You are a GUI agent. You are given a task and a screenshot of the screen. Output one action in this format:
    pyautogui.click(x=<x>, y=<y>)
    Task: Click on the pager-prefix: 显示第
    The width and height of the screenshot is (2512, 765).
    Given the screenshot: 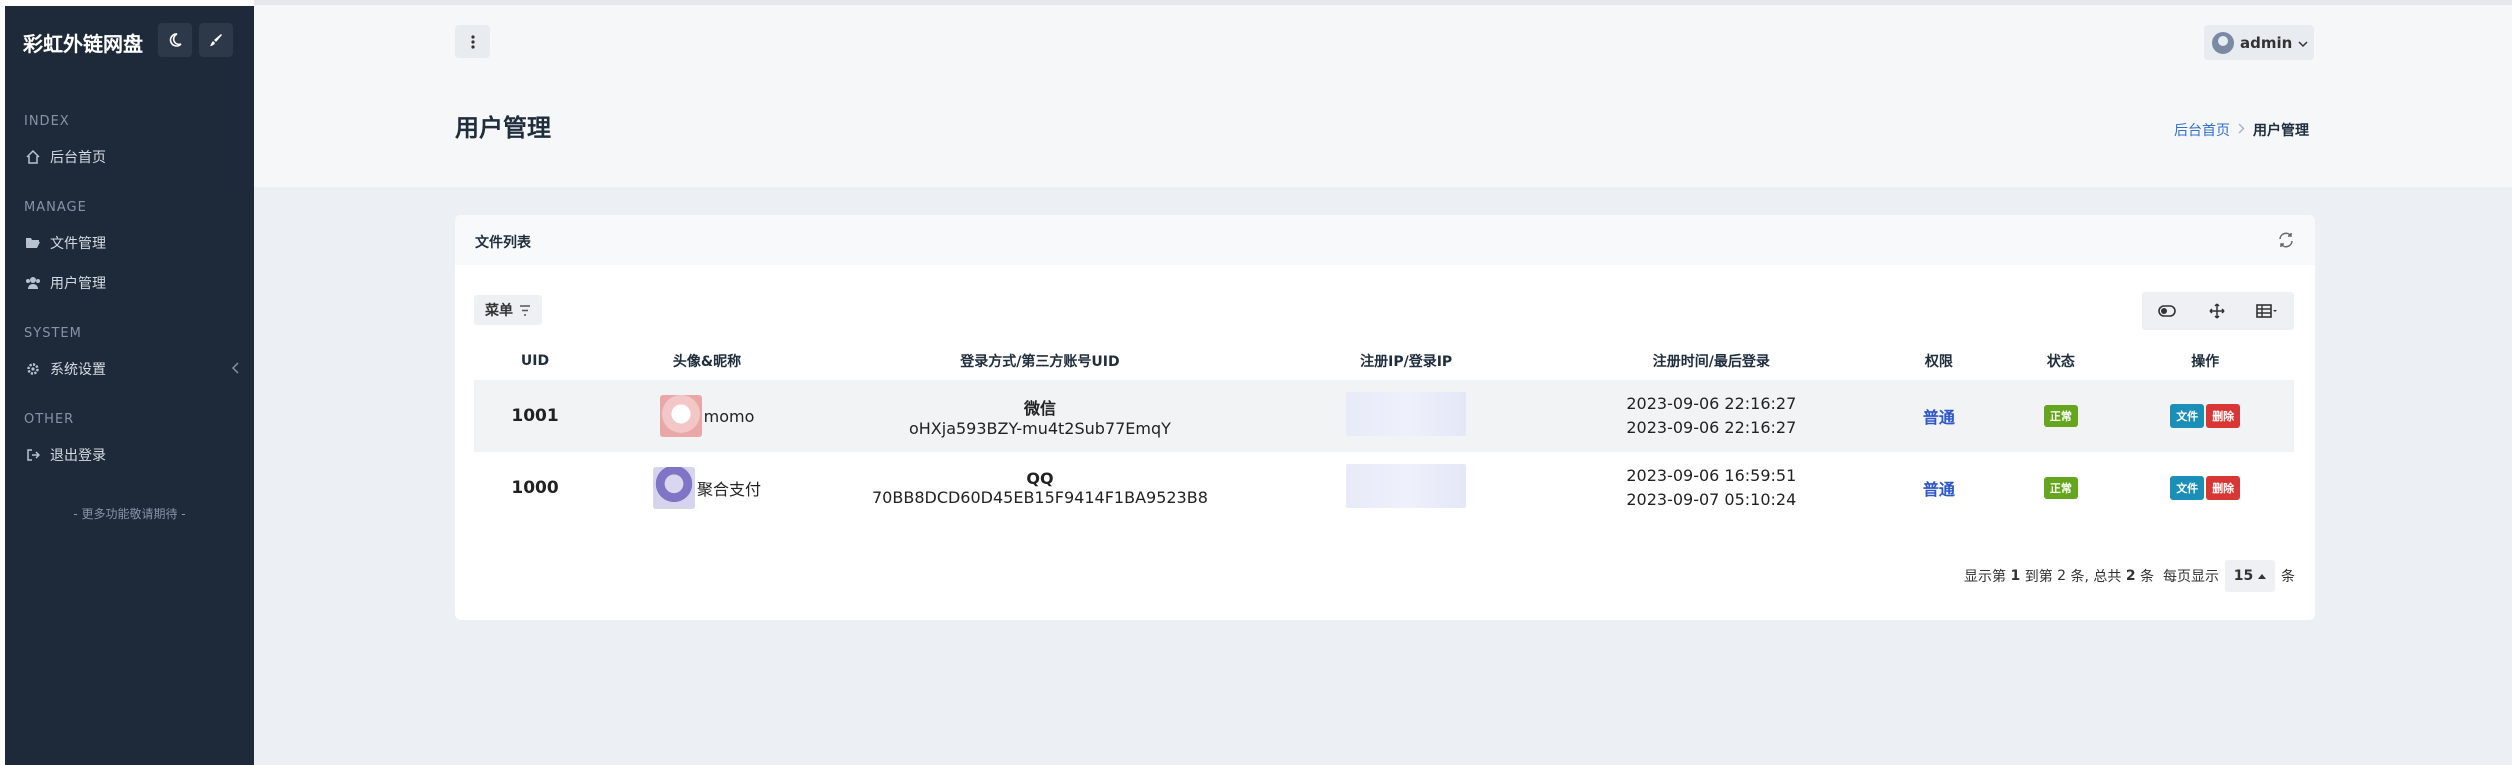 What is the action you would take?
    pyautogui.click(x=1985, y=577)
    